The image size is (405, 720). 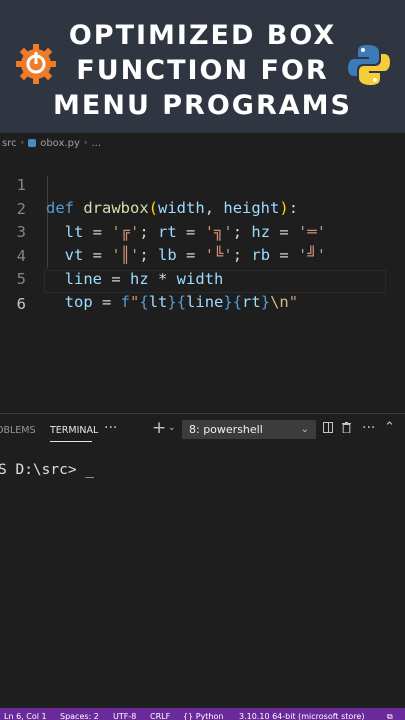 What do you see at coordinates (79, 715) in the screenshot?
I see `status-indentation: Spaces: 2` at bounding box center [79, 715].